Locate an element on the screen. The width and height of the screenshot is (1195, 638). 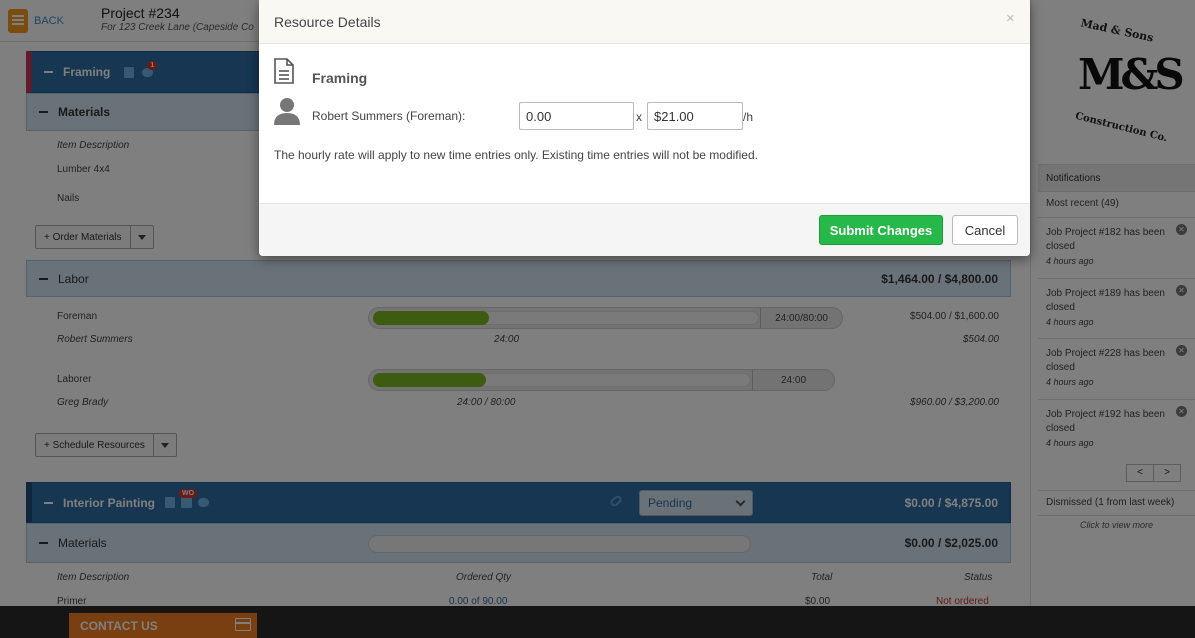
submit-changes-button: Submit Changes is located at coordinates (881, 230).